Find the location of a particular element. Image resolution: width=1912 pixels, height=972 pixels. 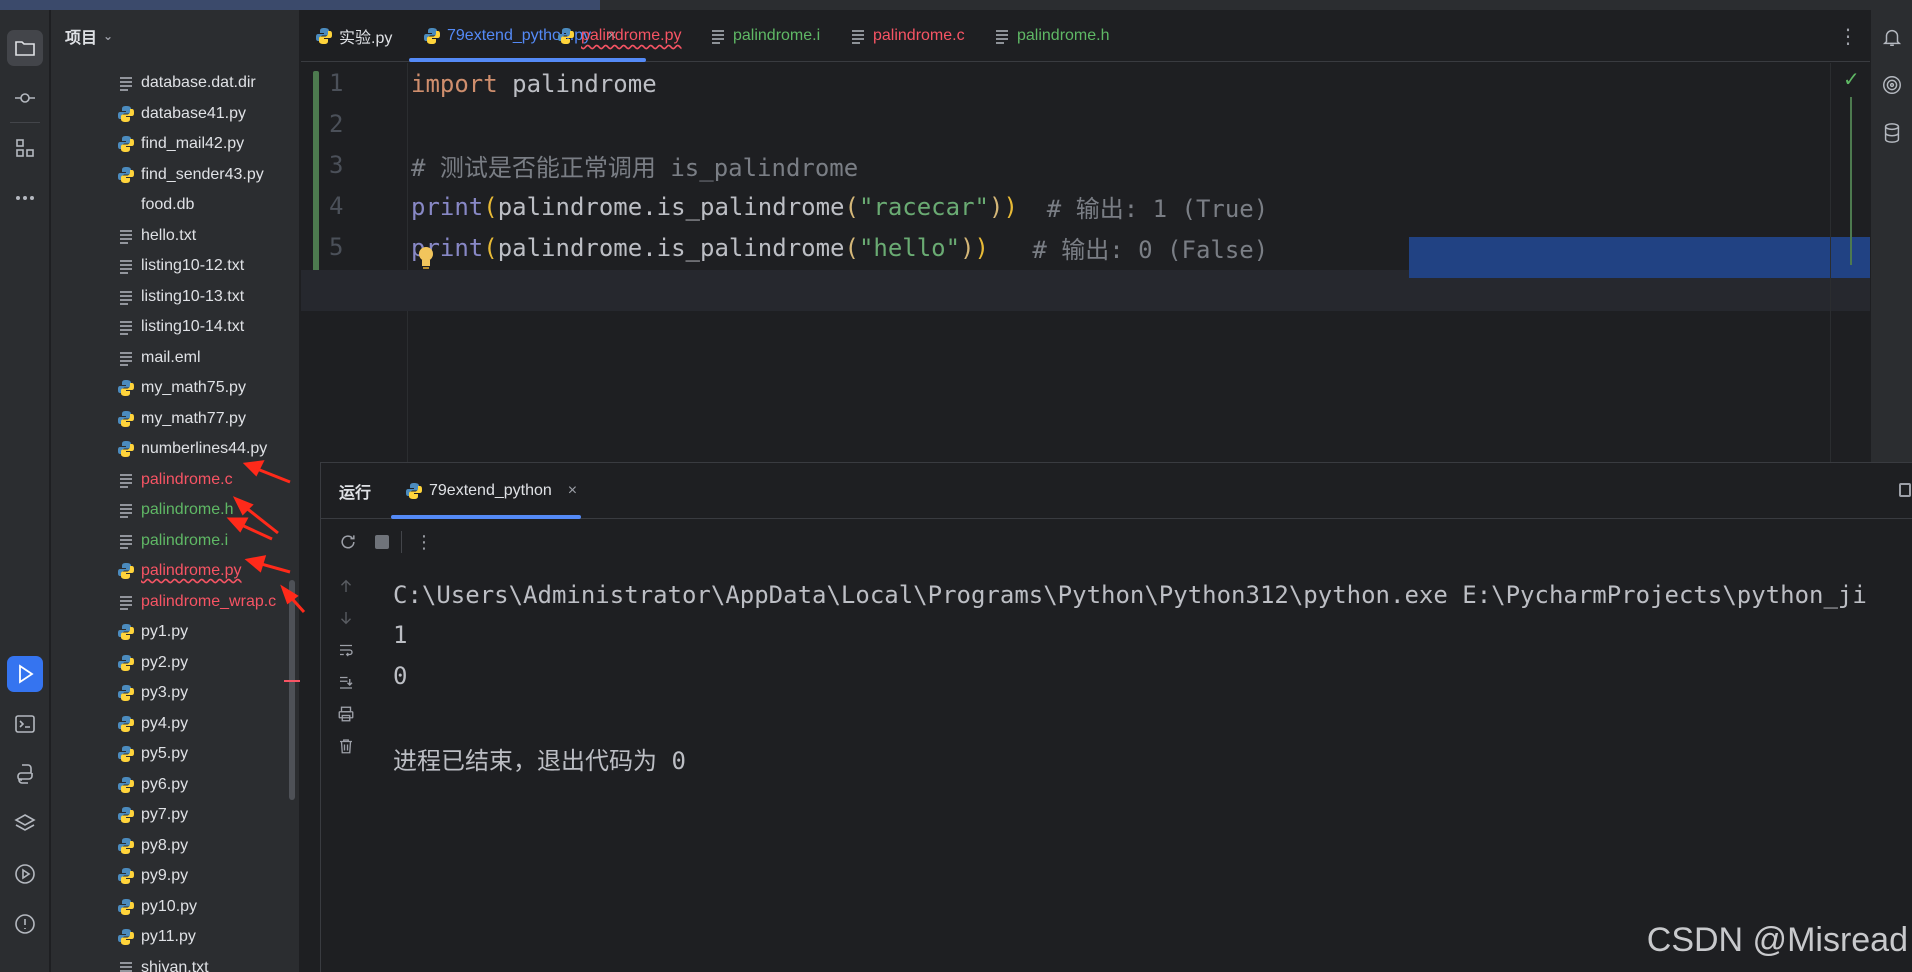

code-line-1: import palindrome is located at coordinates (534, 83).